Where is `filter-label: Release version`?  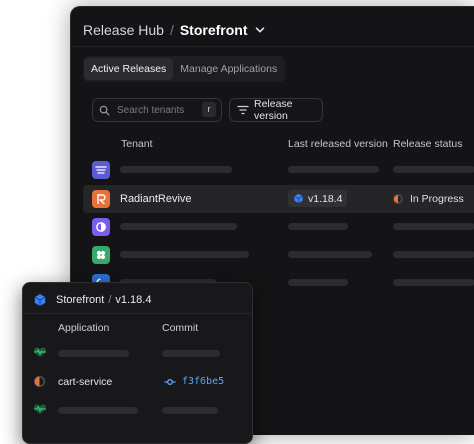
filter-label: Release version is located at coordinates (273, 110).